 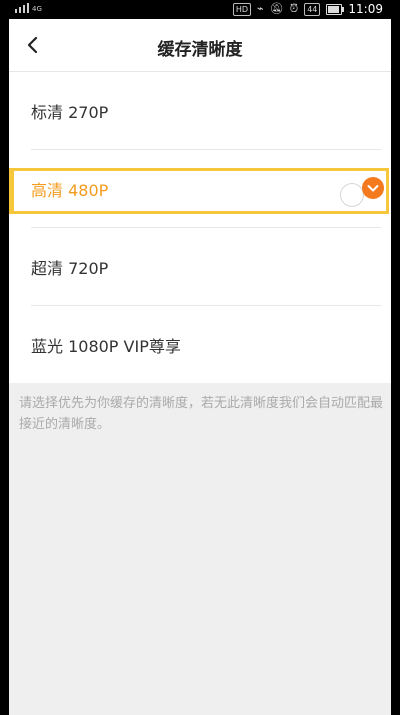 I want to click on signal-icon: 4G, so click(x=28, y=8).